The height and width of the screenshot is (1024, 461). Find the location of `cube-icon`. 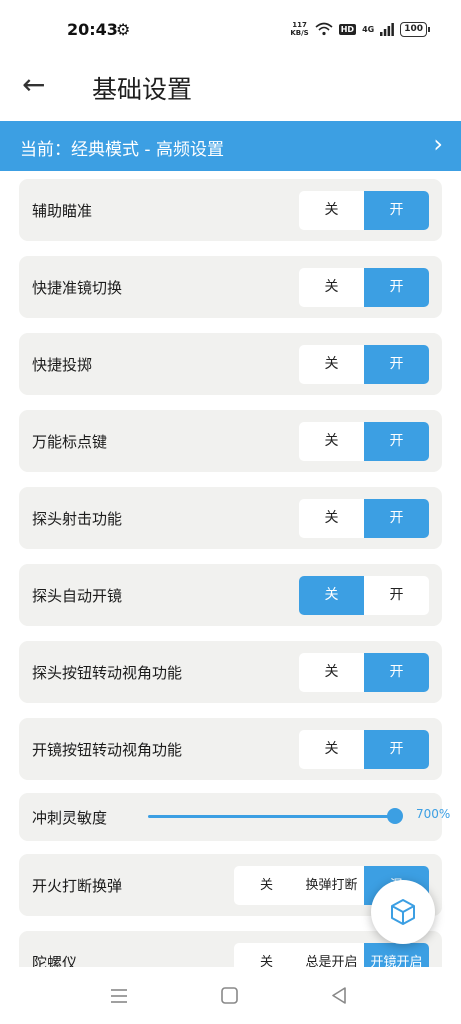

cube-icon is located at coordinates (403, 912).